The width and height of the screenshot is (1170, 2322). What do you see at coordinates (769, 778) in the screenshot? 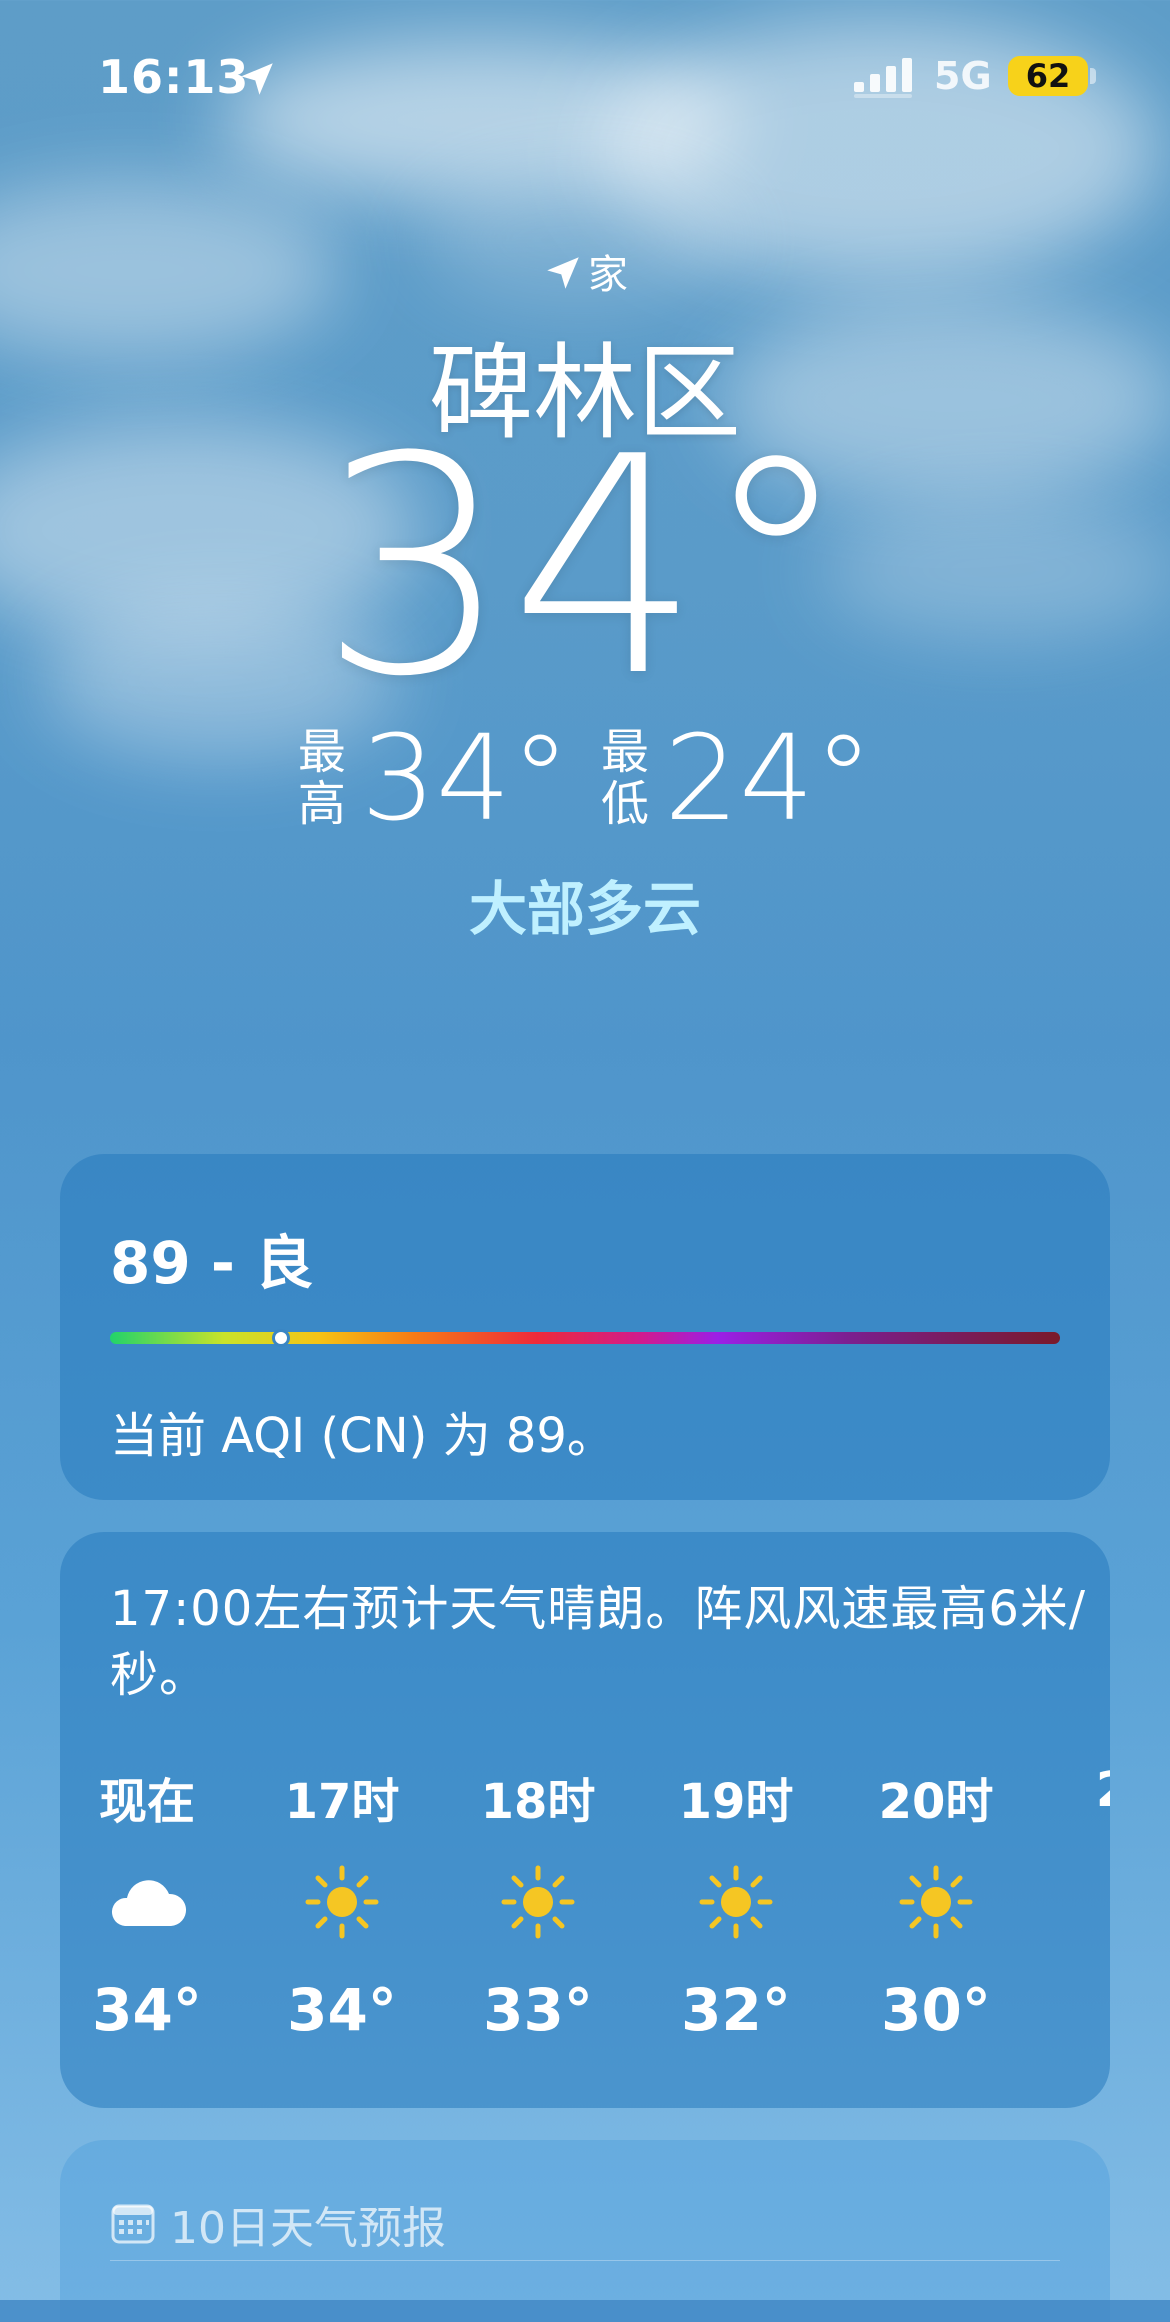
I see `low-value: 24°` at bounding box center [769, 778].